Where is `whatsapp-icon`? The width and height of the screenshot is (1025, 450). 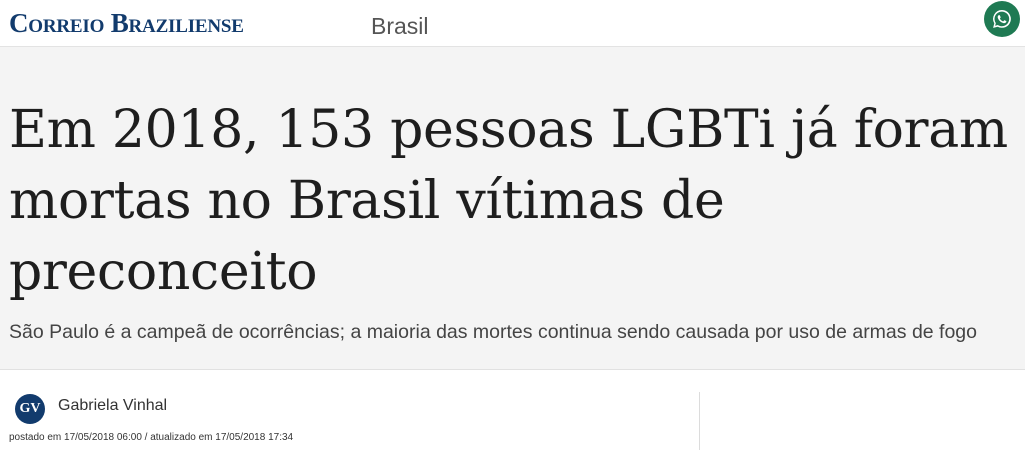 whatsapp-icon is located at coordinates (1002, 19).